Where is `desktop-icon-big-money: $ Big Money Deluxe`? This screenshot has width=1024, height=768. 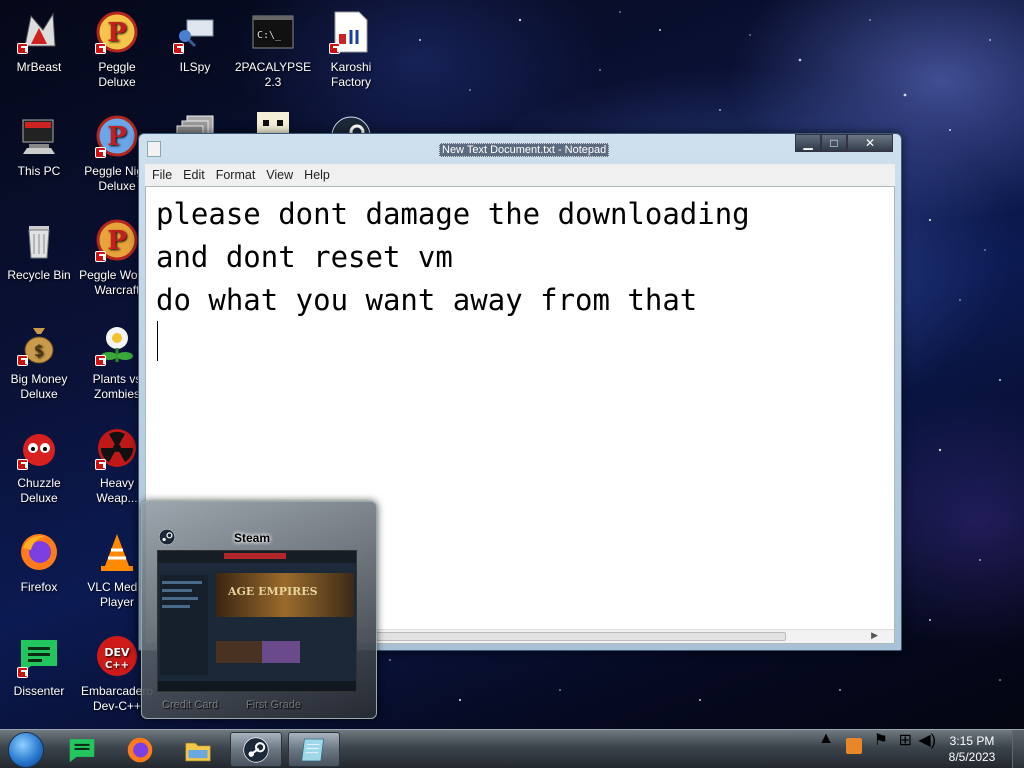
desktop-icon-big-money: $ Big Money Deluxe is located at coordinates (39, 361).